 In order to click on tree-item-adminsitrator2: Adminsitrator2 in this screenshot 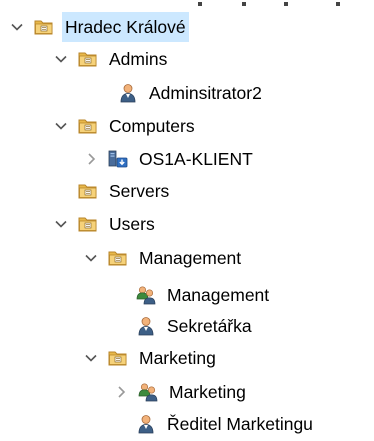, I will do `click(179, 93)`.